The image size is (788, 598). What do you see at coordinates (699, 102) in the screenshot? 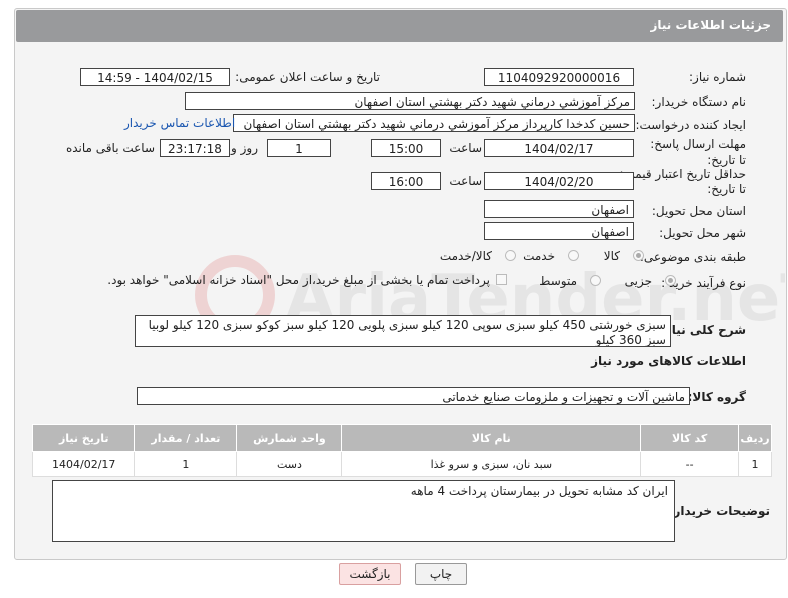
I see `buyer-org-label: نام دستگاه خریدار:` at bounding box center [699, 102].